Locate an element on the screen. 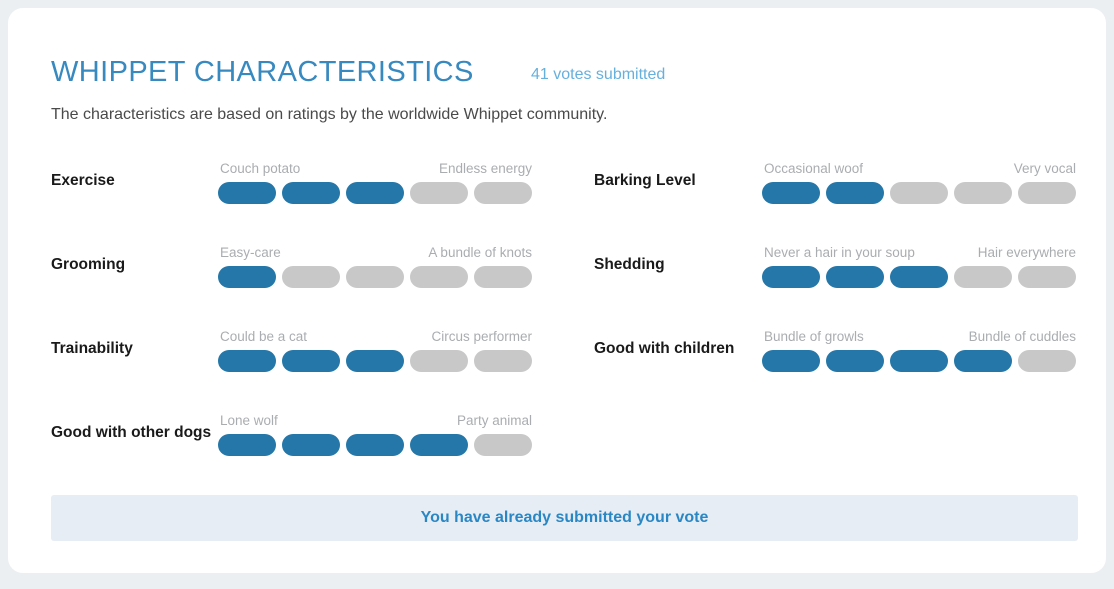 This screenshot has height=589, width=1114. characteristic-label: Grooming is located at coordinates (88, 264).